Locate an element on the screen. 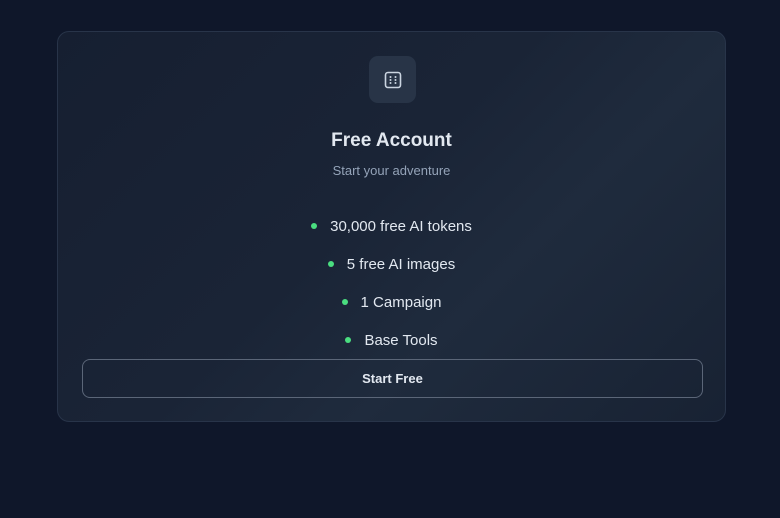 The width and height of the screenshot is (780, 518). feature-item: 5 free AI images is located at coordinates (391, 264).